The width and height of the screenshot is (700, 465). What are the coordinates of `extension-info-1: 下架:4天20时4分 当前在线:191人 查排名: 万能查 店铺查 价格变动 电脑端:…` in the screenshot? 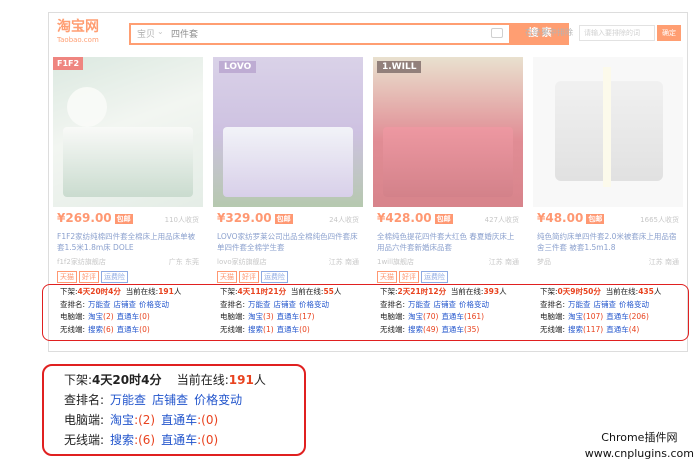 It's located at (121, 310).